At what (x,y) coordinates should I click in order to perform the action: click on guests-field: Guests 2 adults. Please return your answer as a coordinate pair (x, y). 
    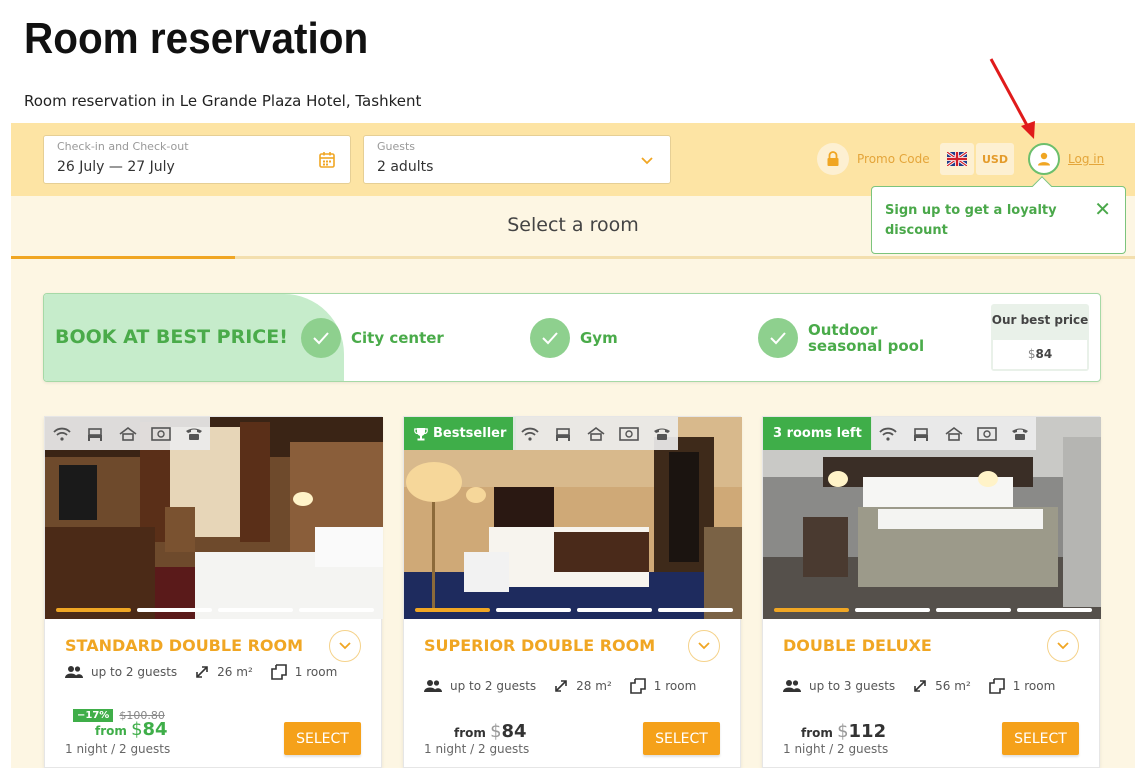
    Looking at the image, I should click on (517, 159).